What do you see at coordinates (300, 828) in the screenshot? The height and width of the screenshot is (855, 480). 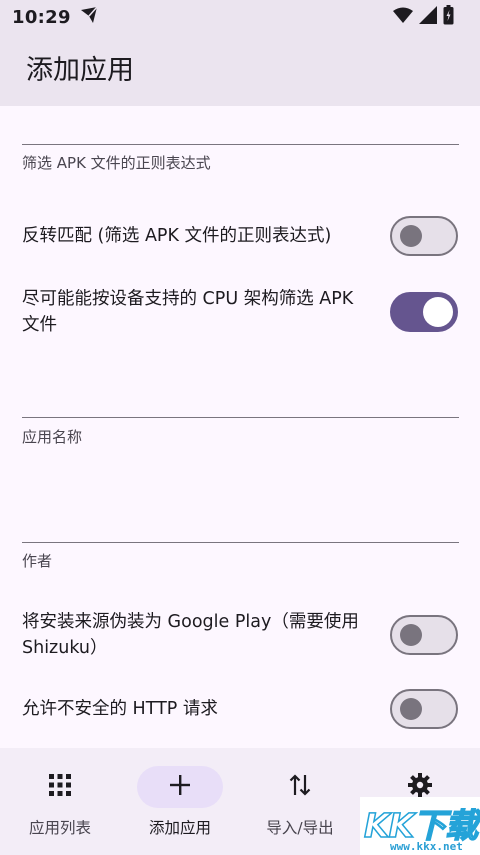 I see `nav-label-import-export: 导入/导出` at bounding box center [300, 828].